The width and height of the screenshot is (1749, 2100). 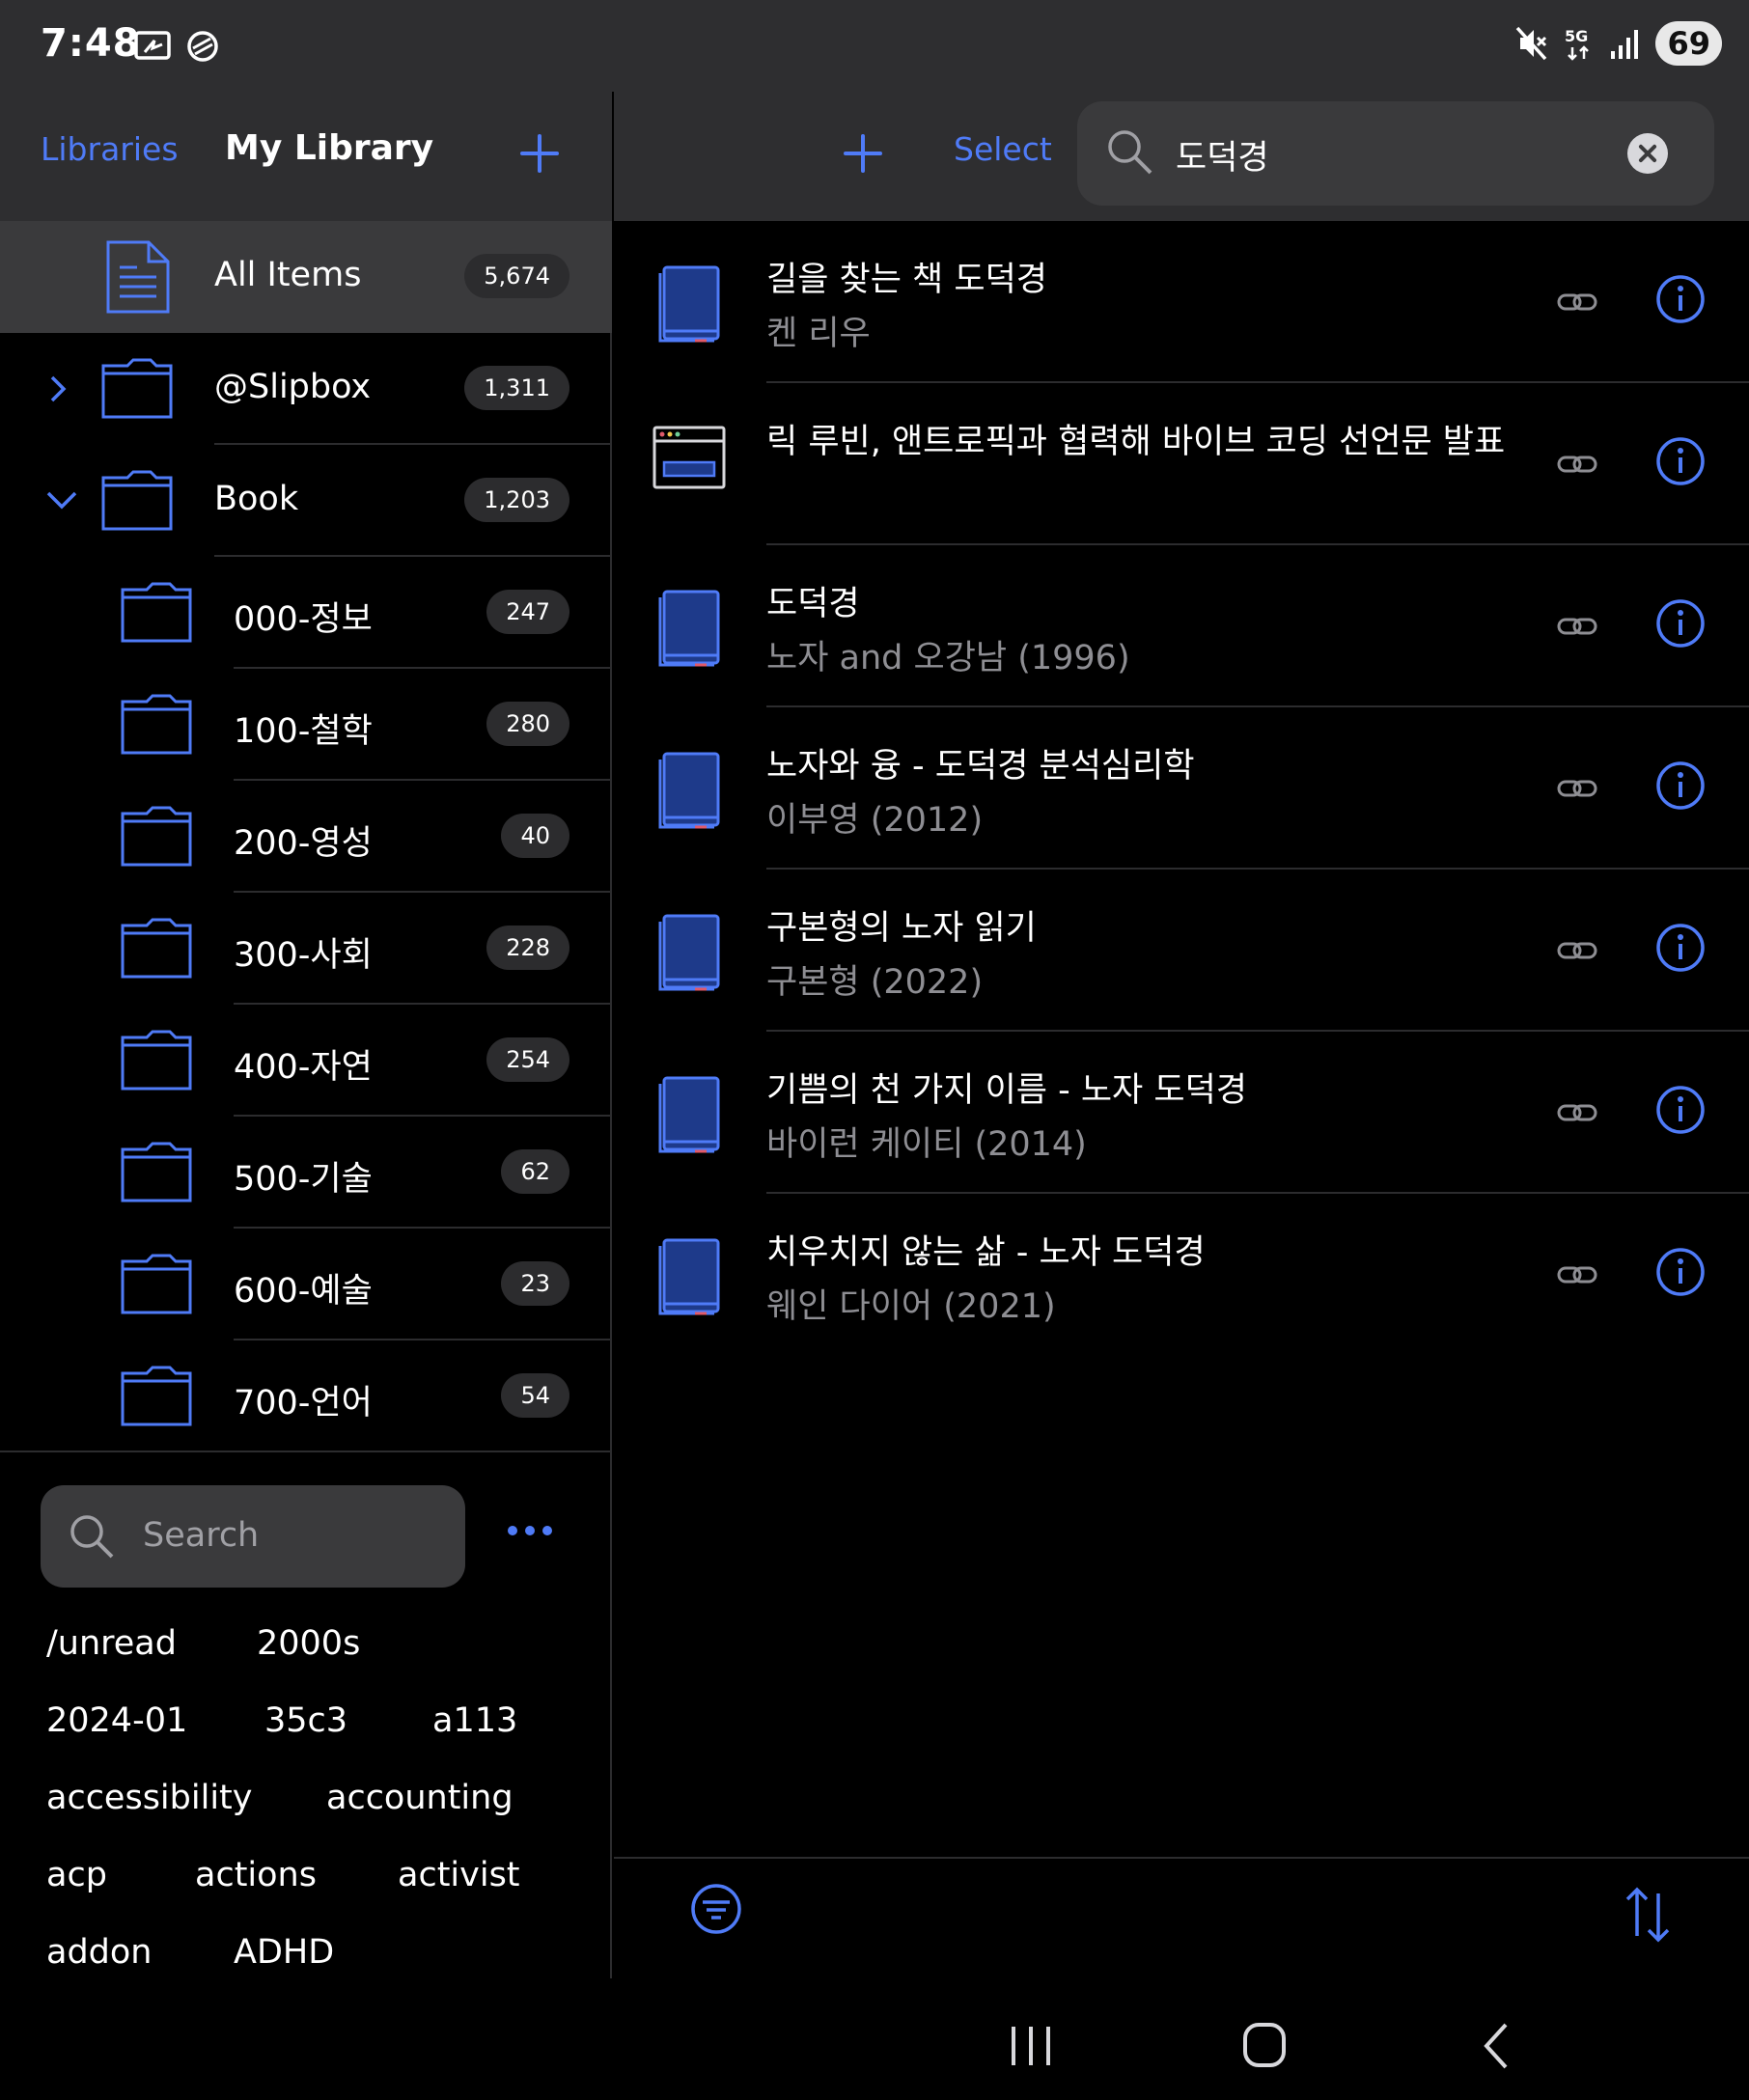 What do you see at coordinates (305, 1720) in the screenshot?
I see `tag-item: 35c3` at bounding box center [305, 1720].